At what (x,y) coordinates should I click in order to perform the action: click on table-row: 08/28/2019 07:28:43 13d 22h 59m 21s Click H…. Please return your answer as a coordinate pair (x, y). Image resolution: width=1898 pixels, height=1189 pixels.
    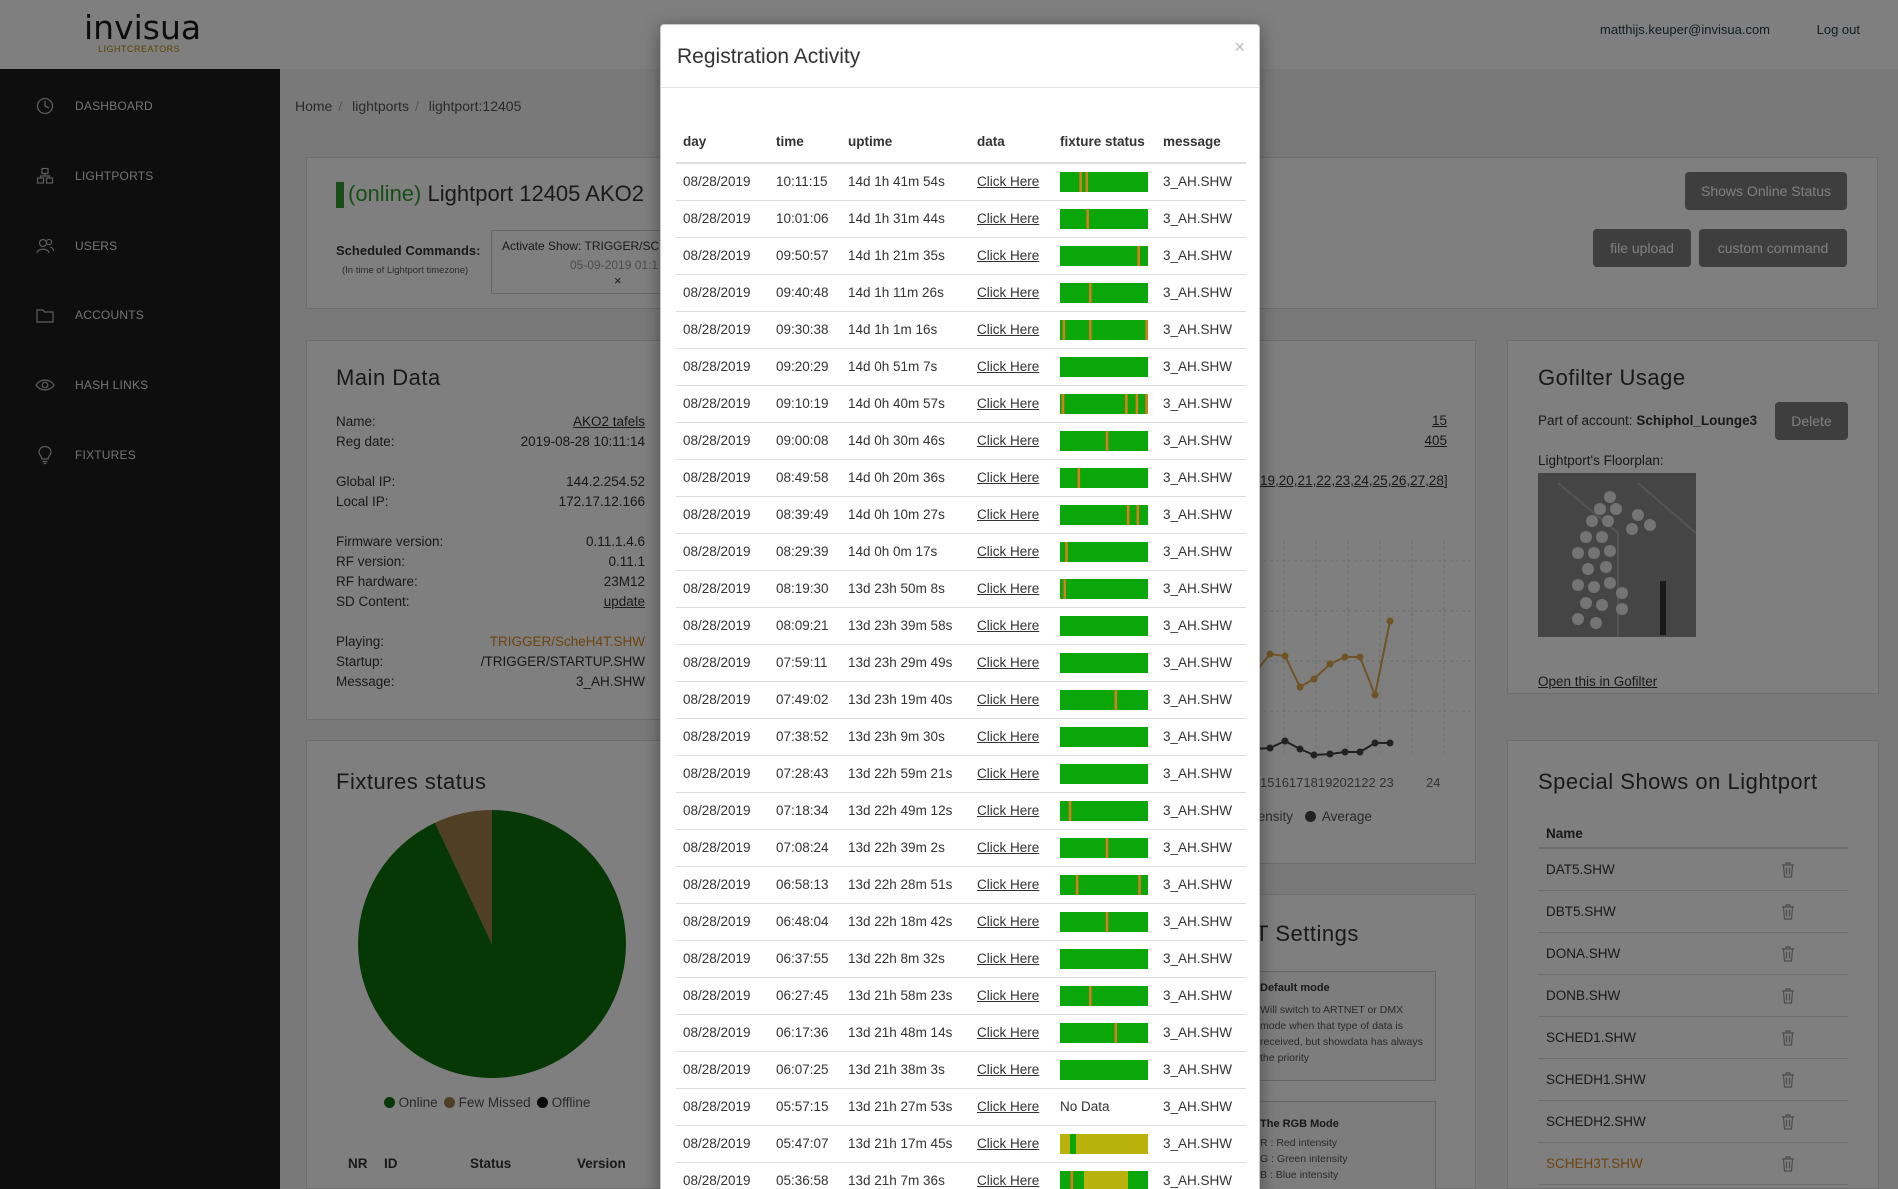
    Looking at the image, I should click on (961, 773).